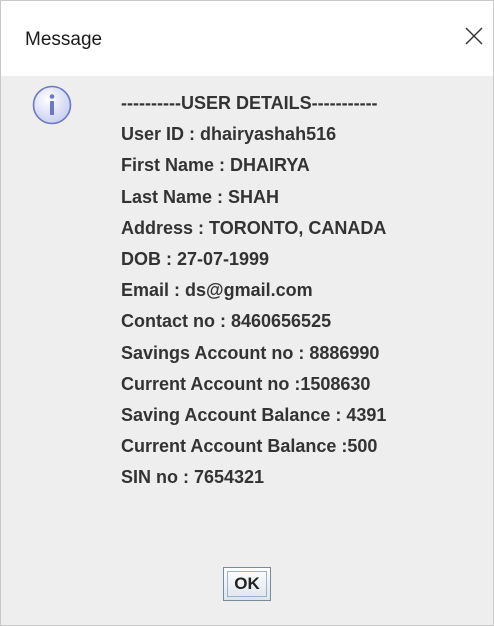 The image size is (494, 626). Describe the element at coordinates (200, 196) in the screenshot. I see `last-name-line: Last Name : SHAH` at that location.